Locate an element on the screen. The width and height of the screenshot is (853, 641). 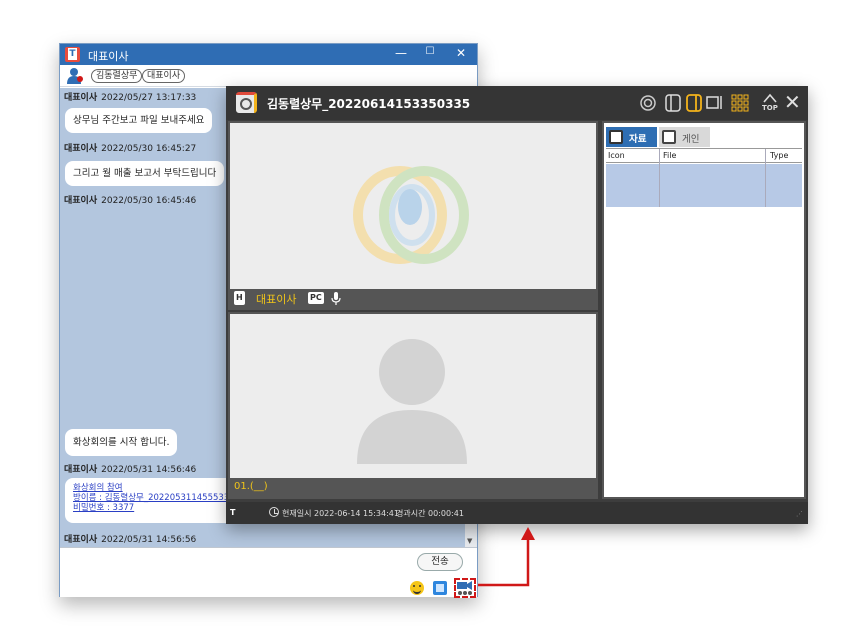
video-call-icon is located at coordinates (465, 588).